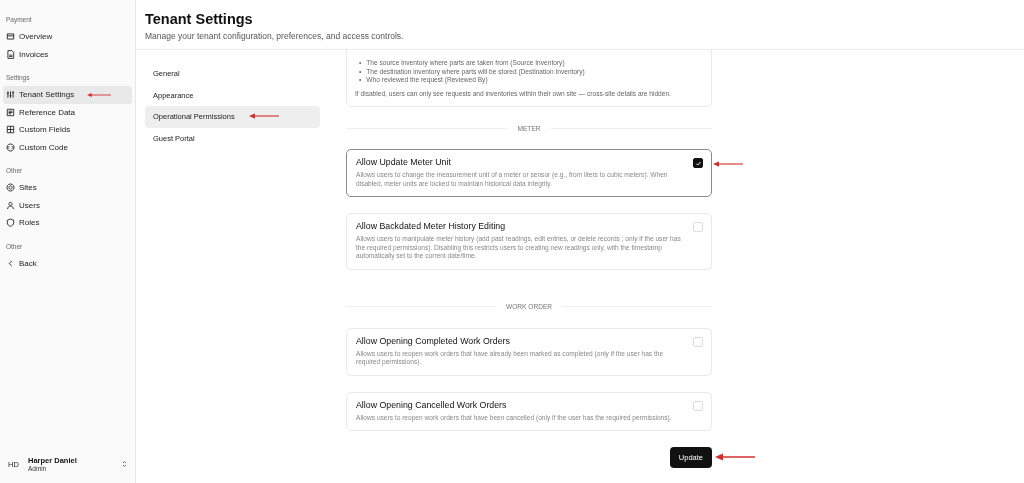  Describe the element at coordinates (10, 263) in the screenshot. I see `chevron-left-icon` at that location.